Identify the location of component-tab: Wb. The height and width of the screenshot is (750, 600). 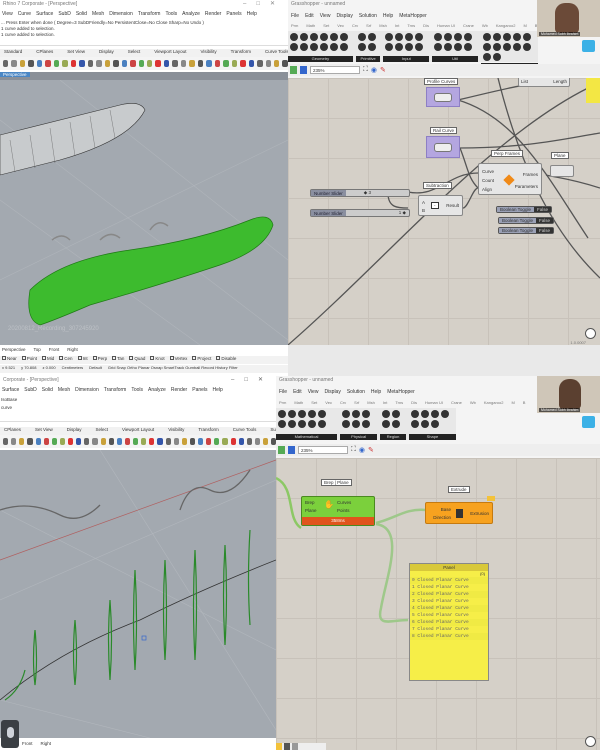
(485, 25).